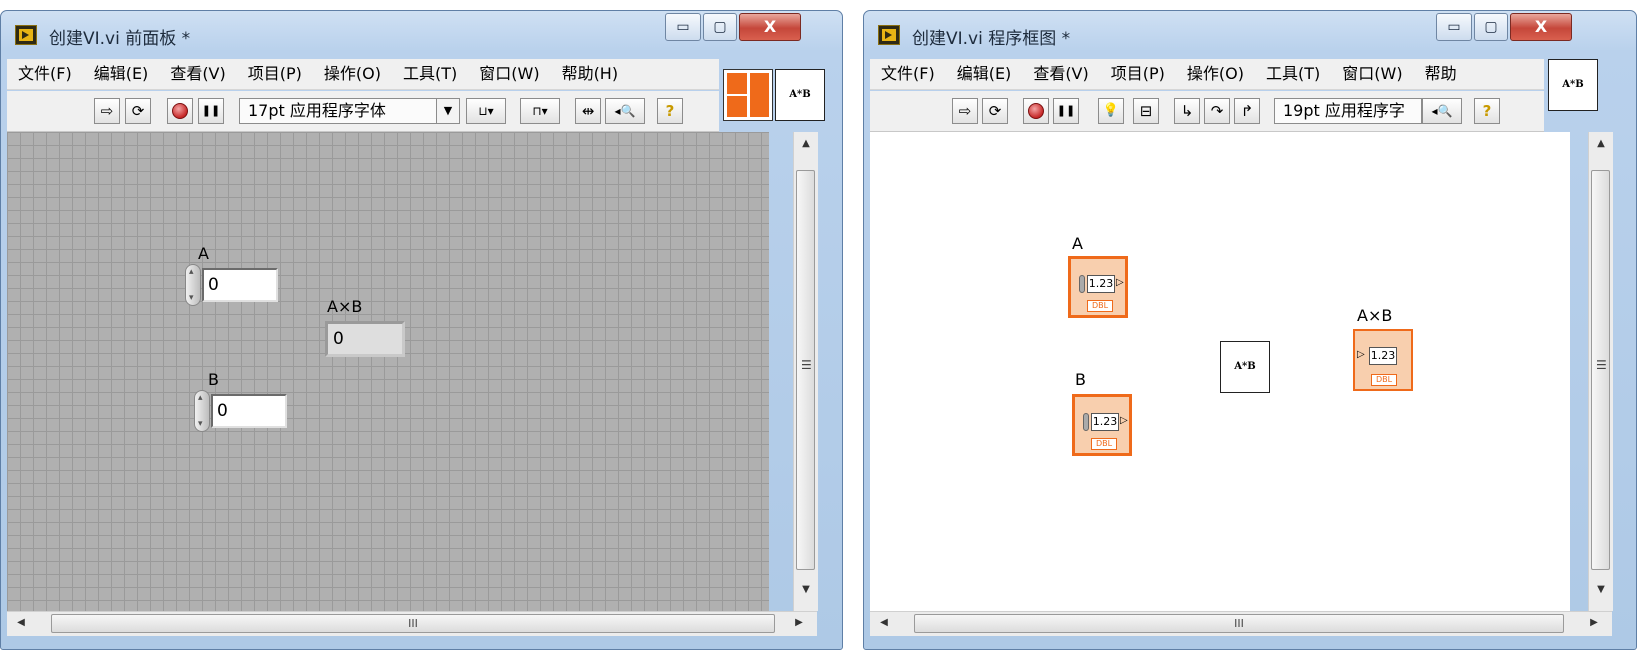 Image resolution: width=1637 pixels, height=650 pixels. Describe the element at coordinates (317, 110) in the screenshot. I see `font-select-value: 17pt 应用程序字体` at that location.